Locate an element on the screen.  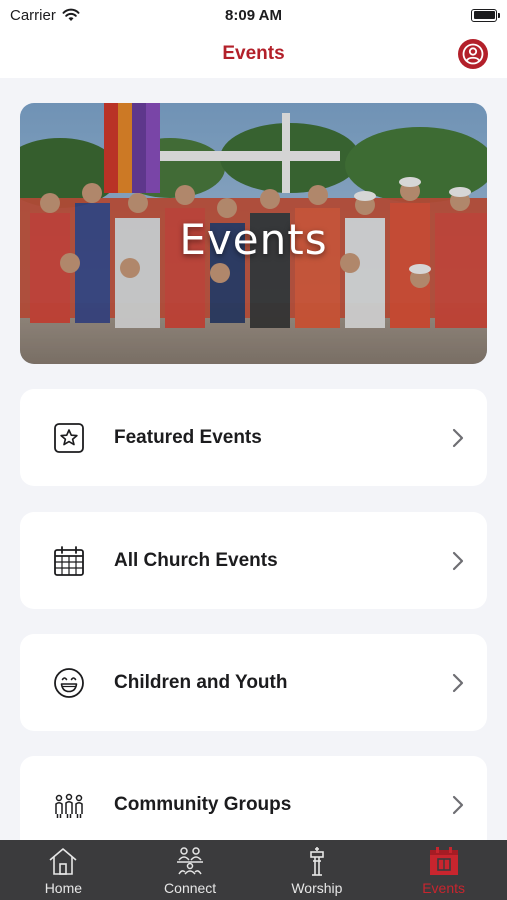
status-left: Carrier is located at coordinates (45, 15).